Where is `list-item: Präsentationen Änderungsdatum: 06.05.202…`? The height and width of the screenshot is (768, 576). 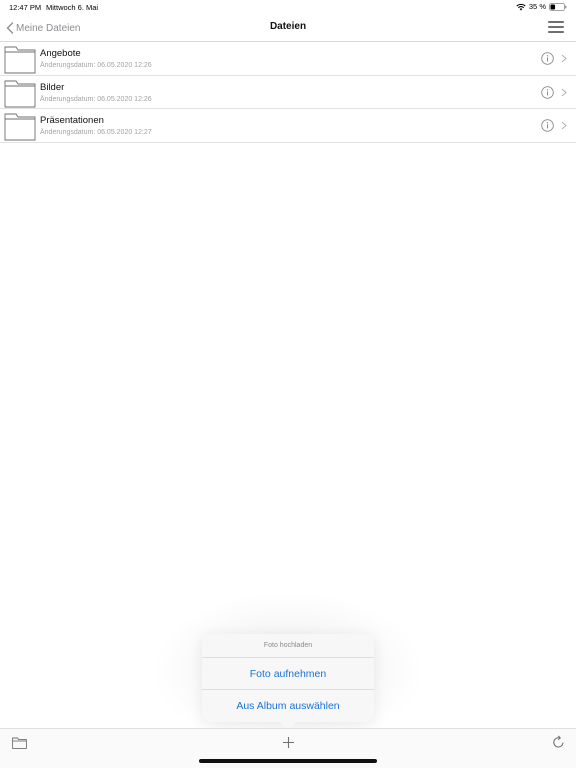
list-item: Präsentationen Änderungsdatum: 06.05.202… is located at coordinates (288, 126).